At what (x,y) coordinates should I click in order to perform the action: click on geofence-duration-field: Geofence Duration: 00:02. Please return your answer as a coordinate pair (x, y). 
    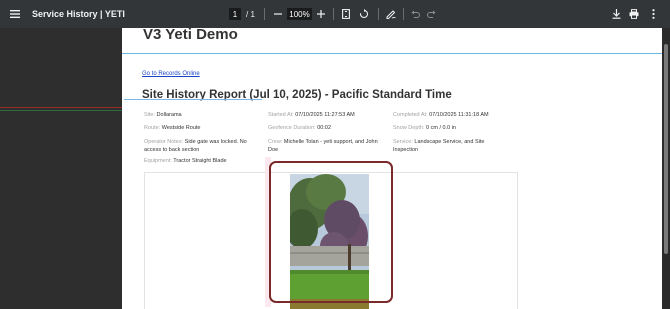
    Looking at the image, I should click on (299, 128).